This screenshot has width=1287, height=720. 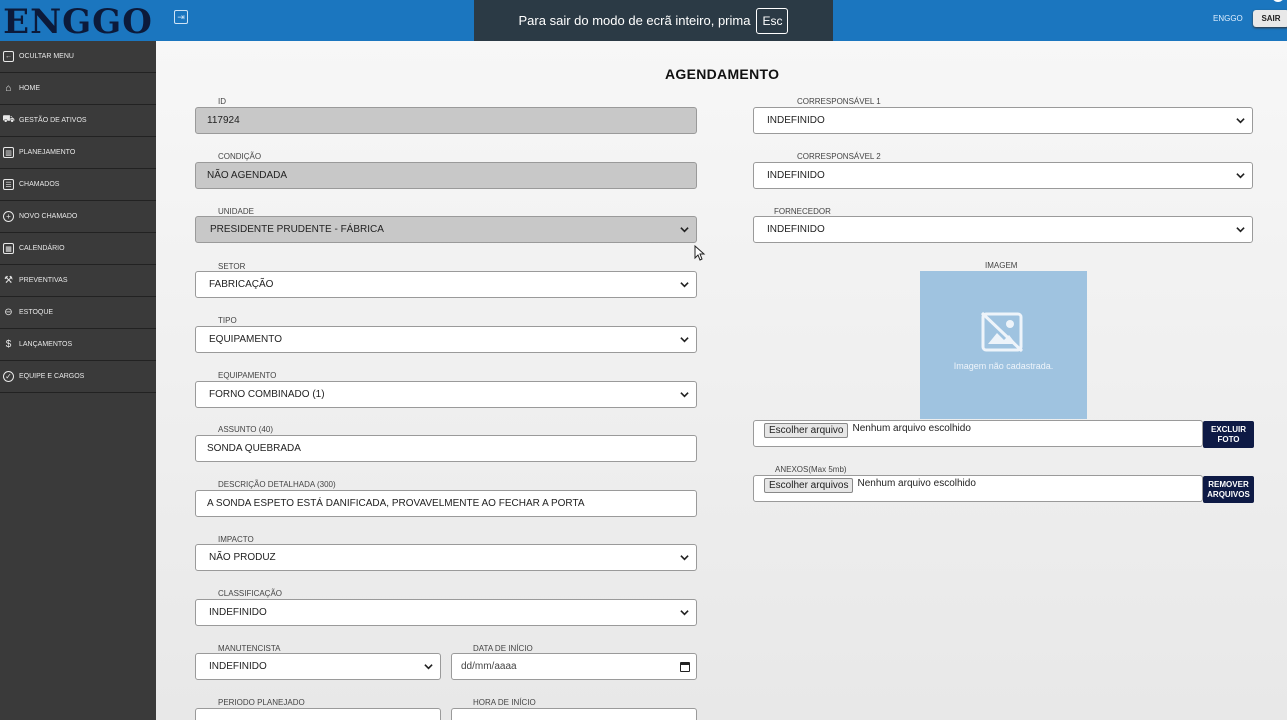 I want to click on manutencista-value: INDEFINIDO, so click(x=238, y=666).